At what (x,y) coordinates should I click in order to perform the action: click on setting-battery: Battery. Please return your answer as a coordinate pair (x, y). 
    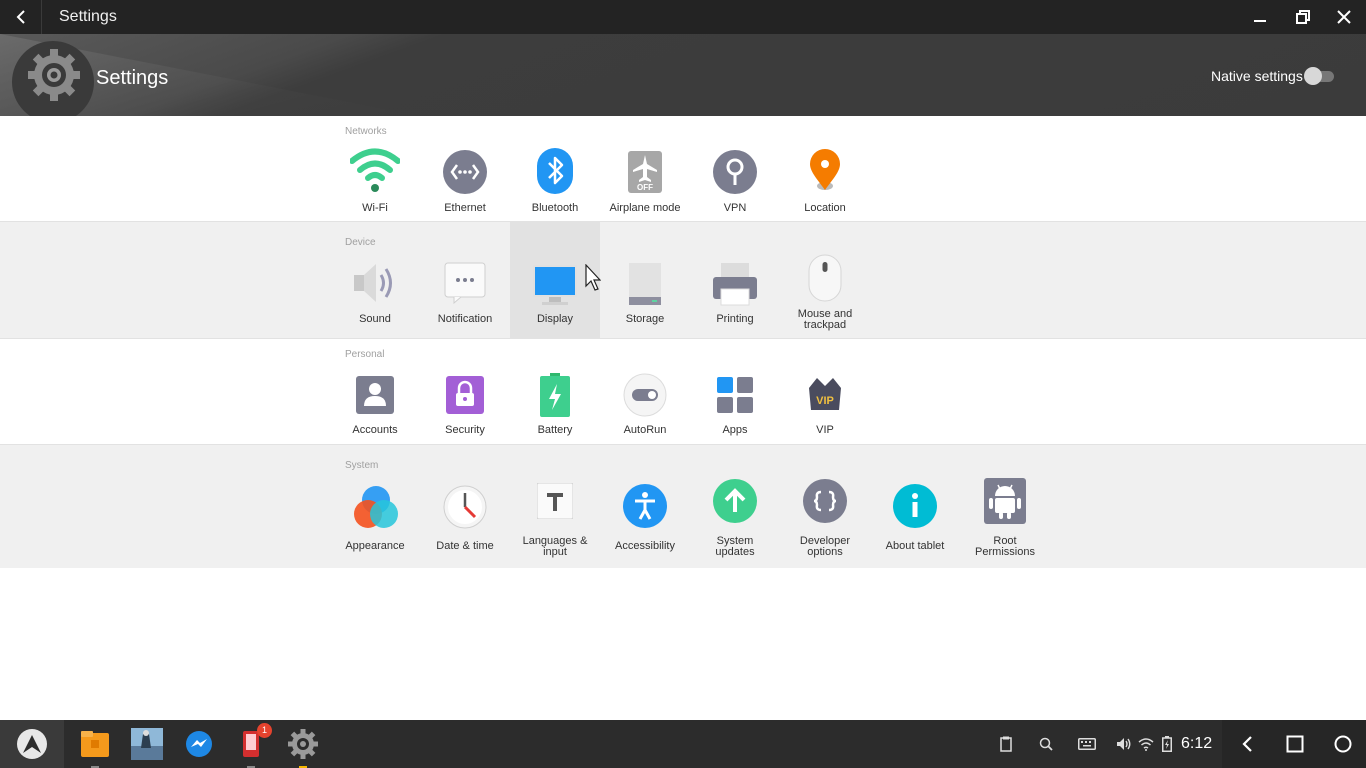
    Looking at the image, I should click on (555, 407).